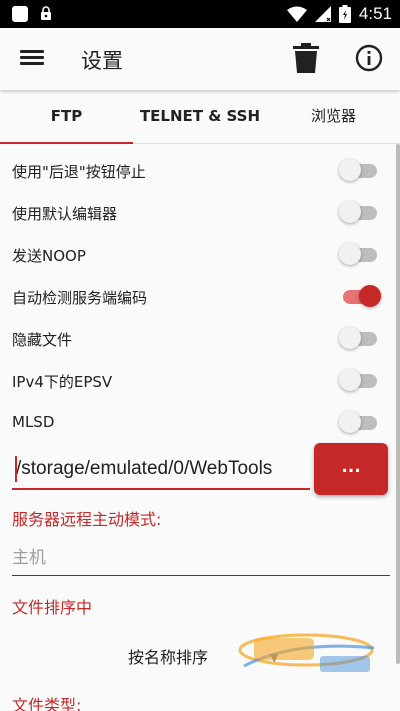 The image size is (400, 711). Describe the element at coordinates (369, 58) in the screenshot. I see `info-icon` at that location.